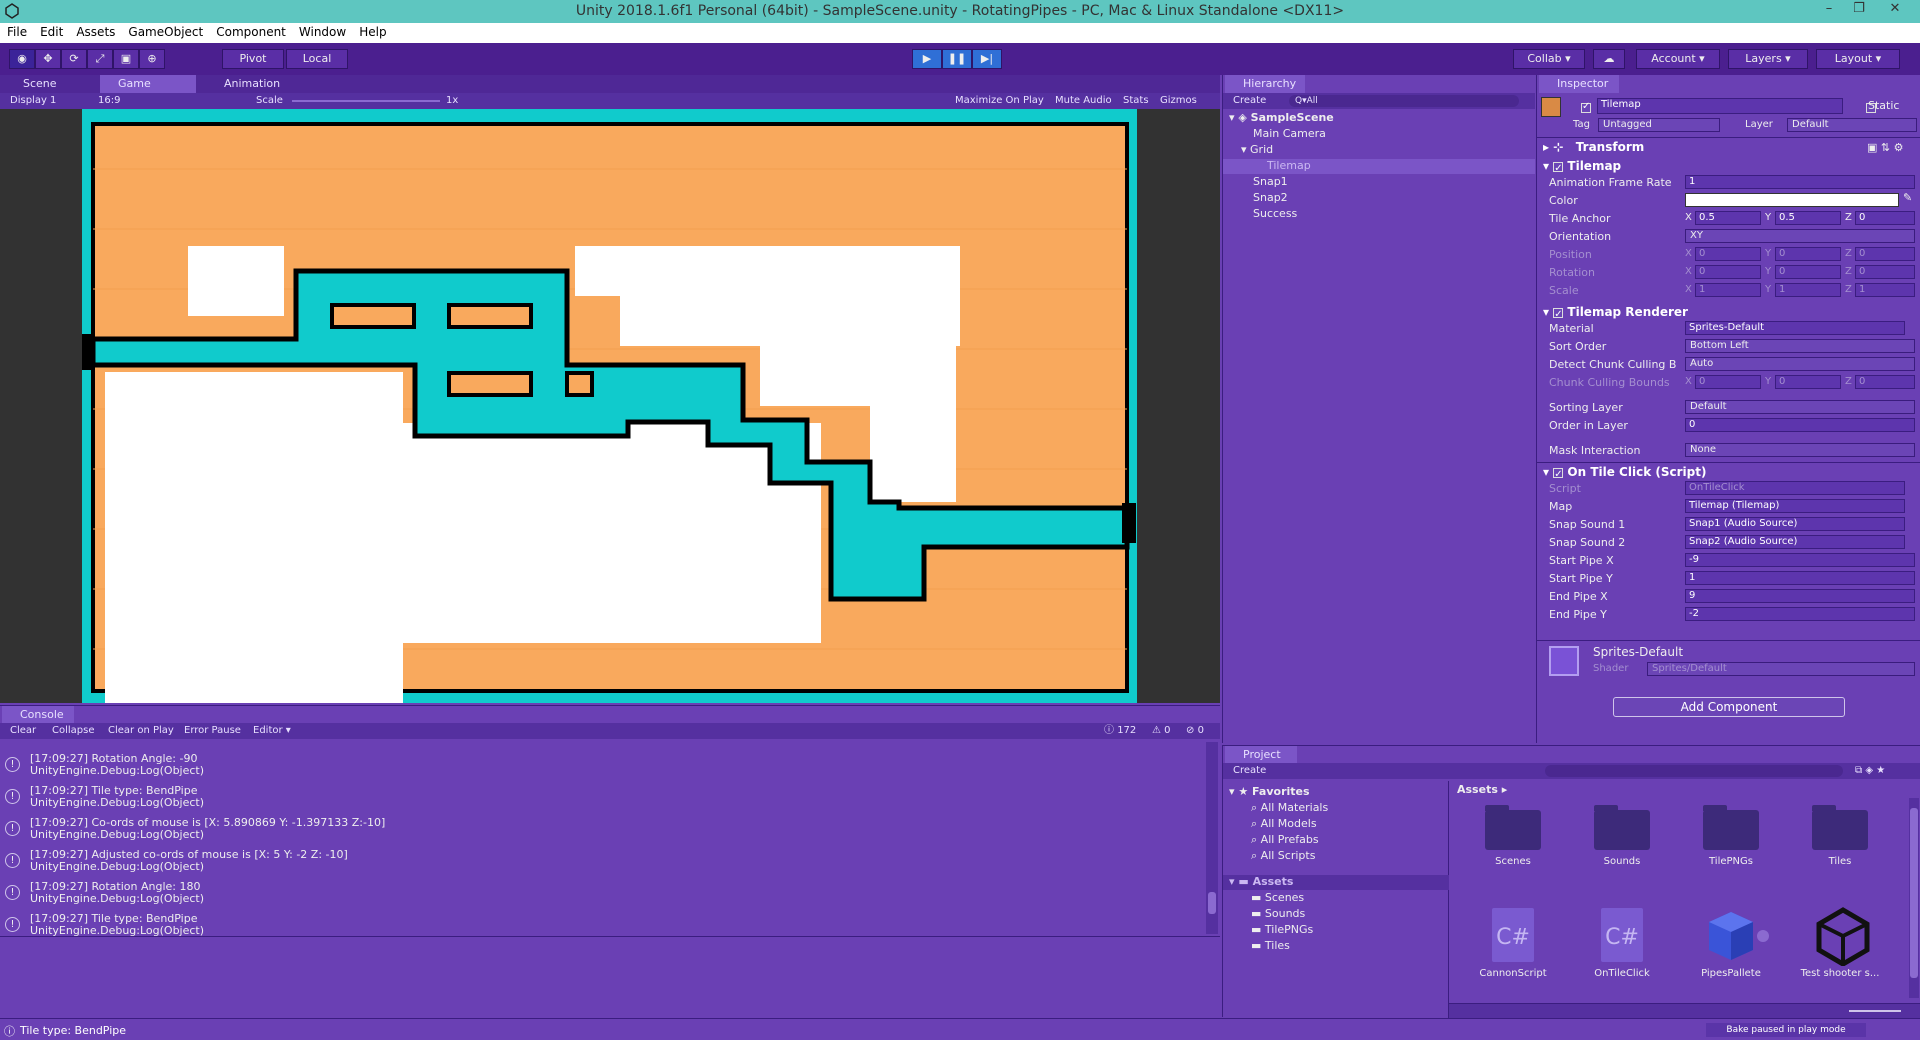  Describe the element at coordinates (1270, 945) in the screenshot. I see `folder-tiles: ▬ Tiles` at that location.